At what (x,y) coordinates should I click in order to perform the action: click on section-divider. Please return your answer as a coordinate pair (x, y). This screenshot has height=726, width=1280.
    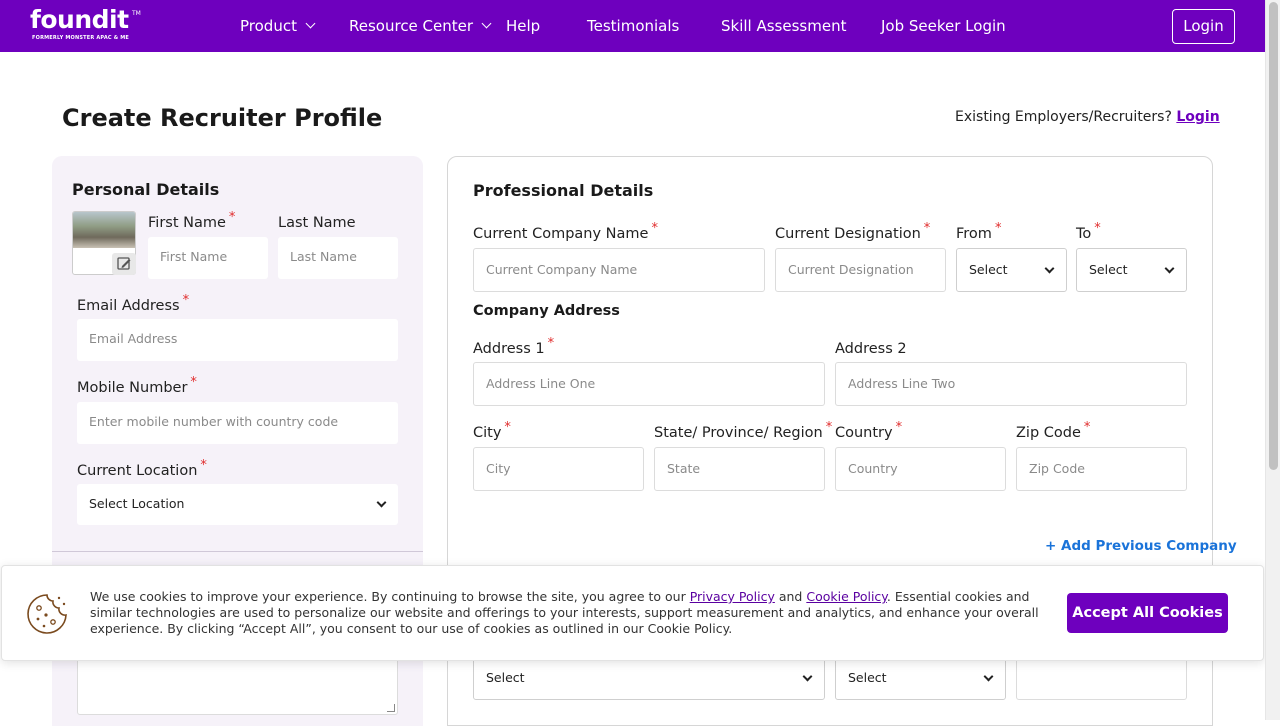
    Looking at the image, I should click on (237, 551).